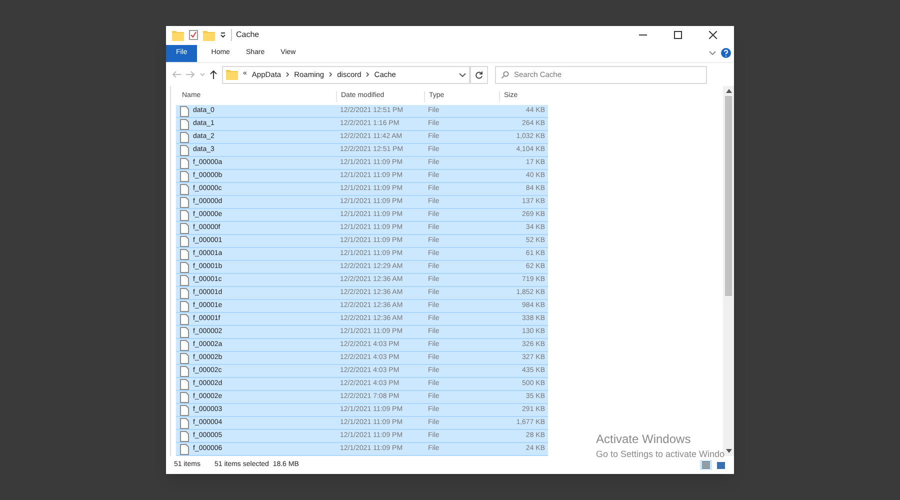  I want to click on chevron-icon, so click(712, 53).